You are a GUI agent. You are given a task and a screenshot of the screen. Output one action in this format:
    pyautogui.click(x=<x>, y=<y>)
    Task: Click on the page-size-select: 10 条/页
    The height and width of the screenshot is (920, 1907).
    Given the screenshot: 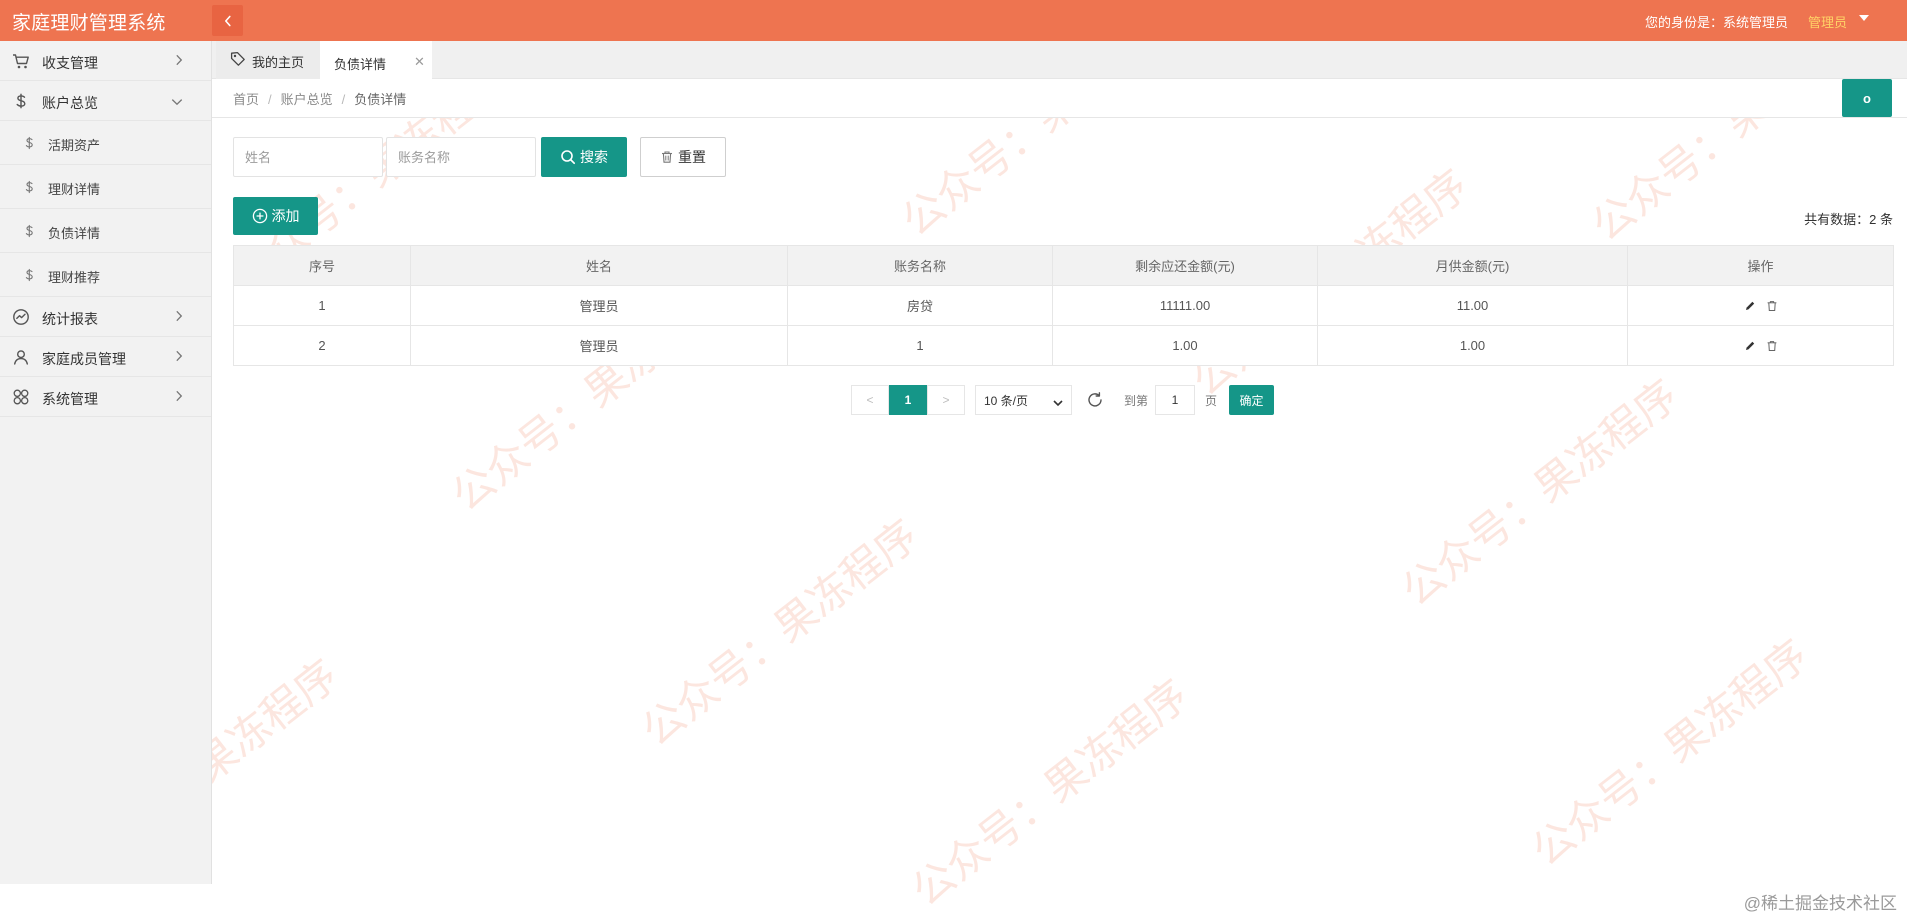 What is the action you would take?
    pyautogui.click(x=1023, y=400)
    